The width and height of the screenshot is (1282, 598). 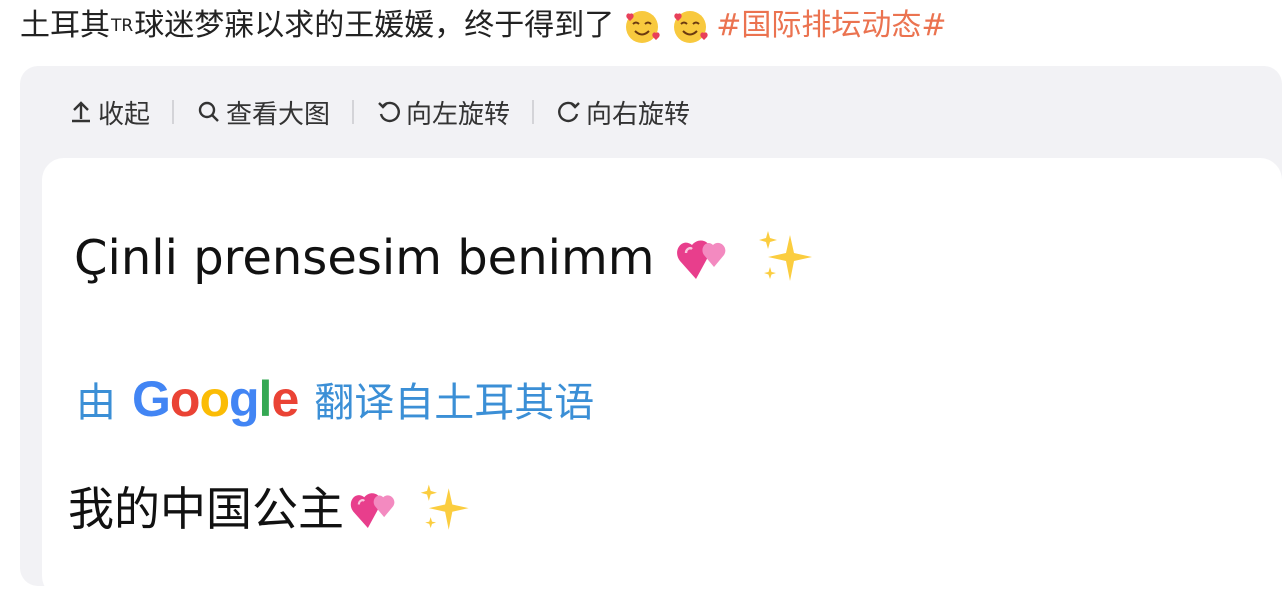 What do you see at coordinates (389, 112) in the screenshot?
I see `rotate-left-icon` at bounding box center [389, 112].